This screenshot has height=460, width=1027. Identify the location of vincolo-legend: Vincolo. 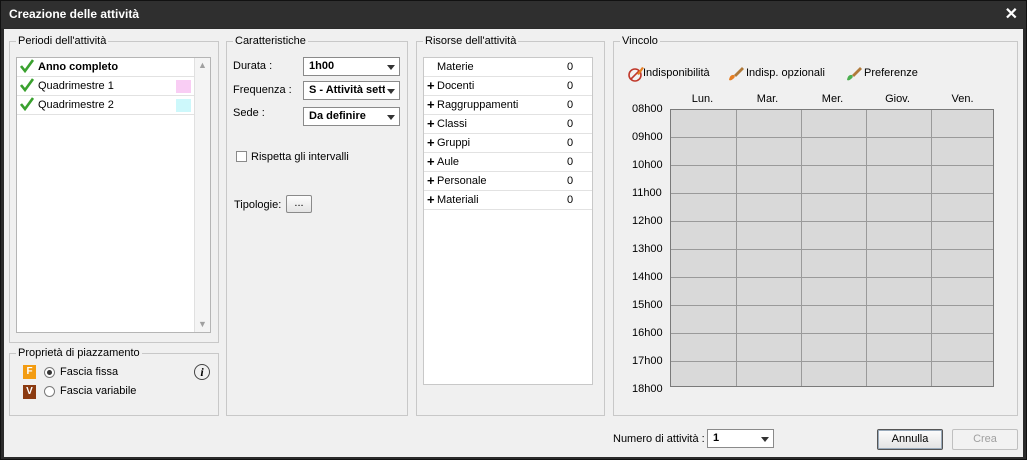
(640, 41).